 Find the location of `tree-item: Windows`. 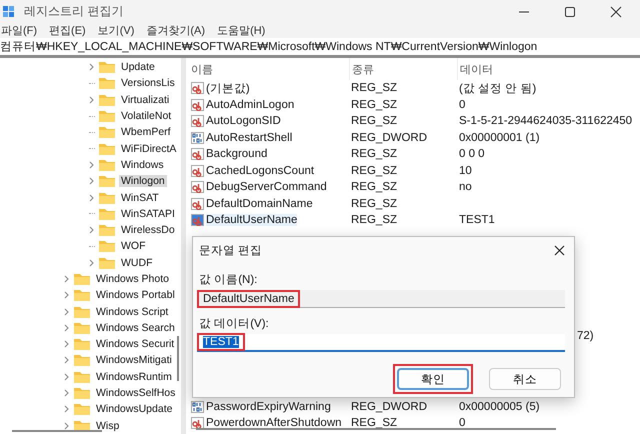

tree-item: Windows is located at coordinates (142, 164).